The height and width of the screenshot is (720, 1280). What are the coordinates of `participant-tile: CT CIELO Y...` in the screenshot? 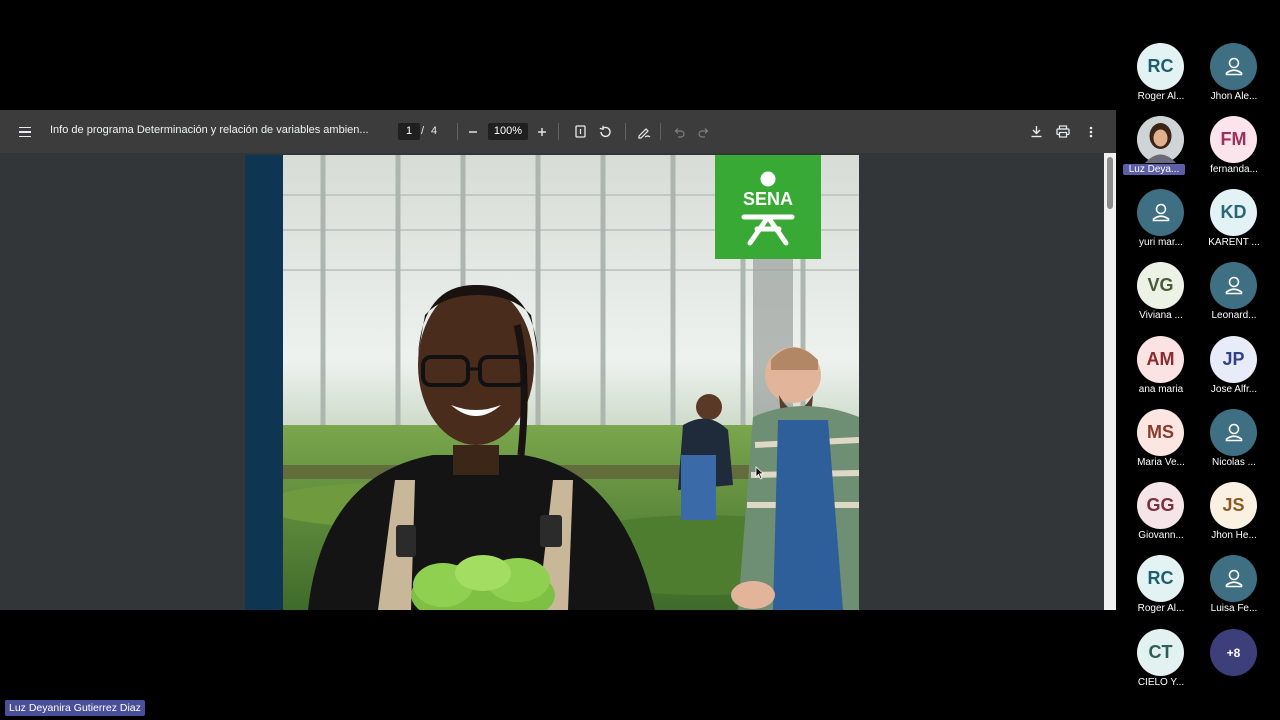 It's located at (1161, 662).